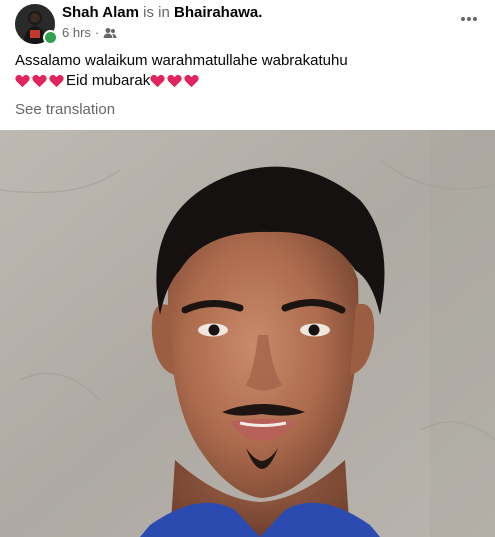  What do you see at coordinates (218, 12) in the screenshot?
I see `location-link: Bhairahawa.` at bounding box center [218, 12].